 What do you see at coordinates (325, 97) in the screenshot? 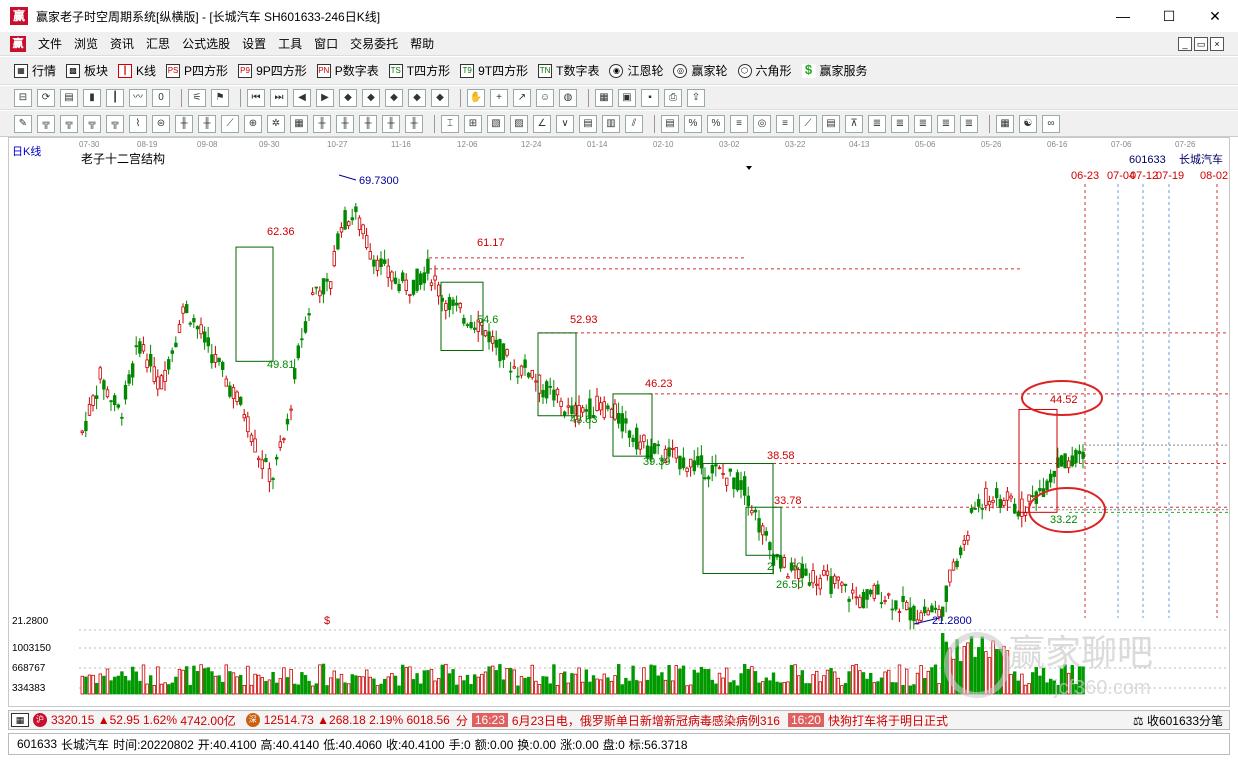
I see `next-icon: ▶` at bounding box center [325, 97].